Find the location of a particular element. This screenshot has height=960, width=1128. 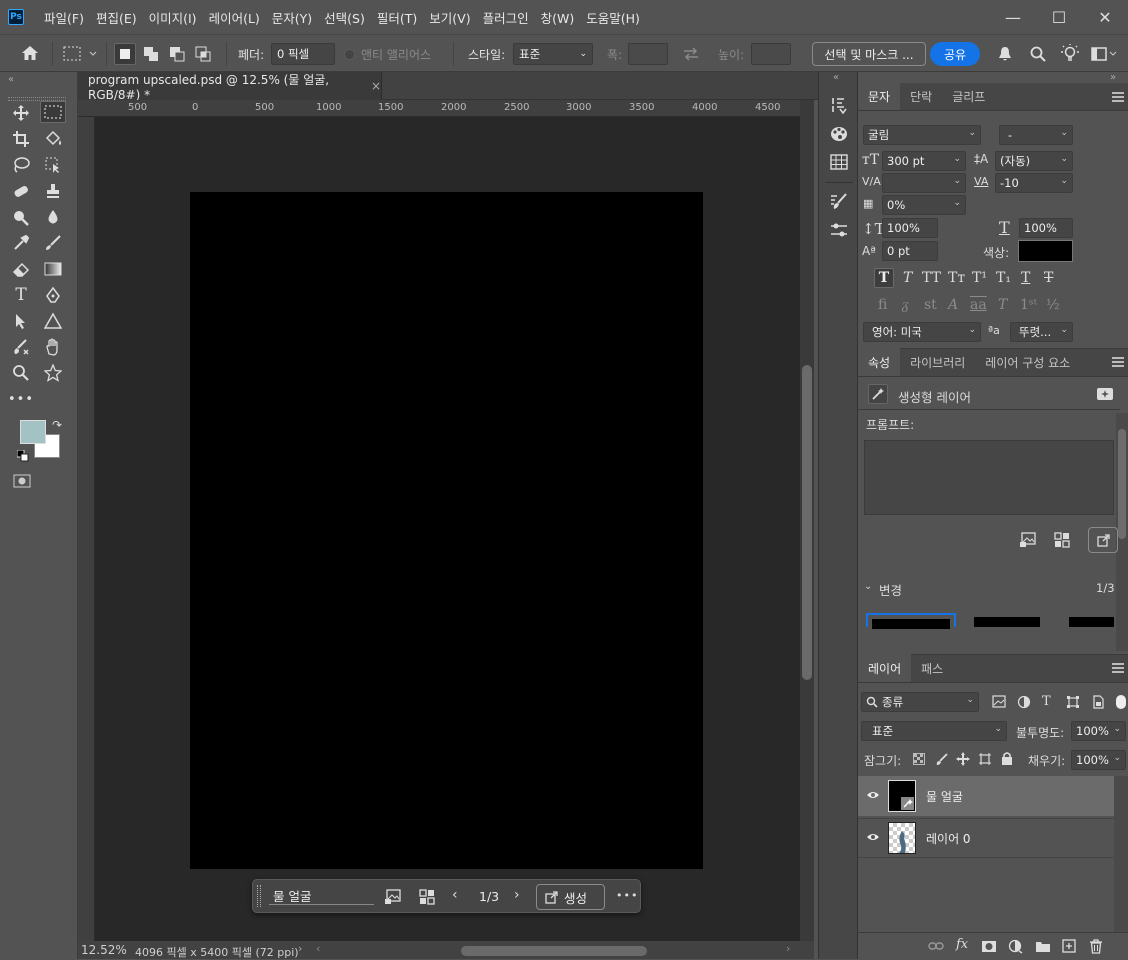

pen-tool-icon is located at coordinates (53, 295).